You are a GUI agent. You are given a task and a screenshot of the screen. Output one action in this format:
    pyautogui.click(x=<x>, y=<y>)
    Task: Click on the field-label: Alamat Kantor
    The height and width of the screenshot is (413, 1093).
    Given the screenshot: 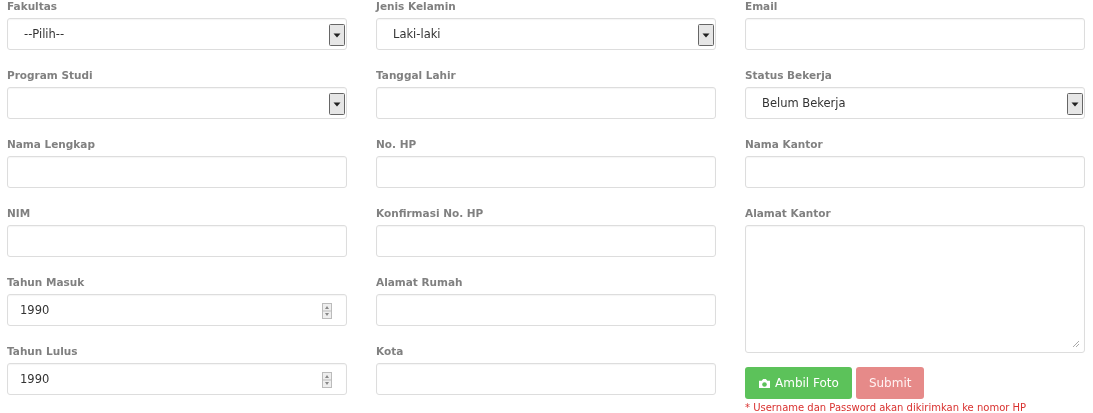 What is the action you would take?
    pyautogui.click(x=788, y=213)
    